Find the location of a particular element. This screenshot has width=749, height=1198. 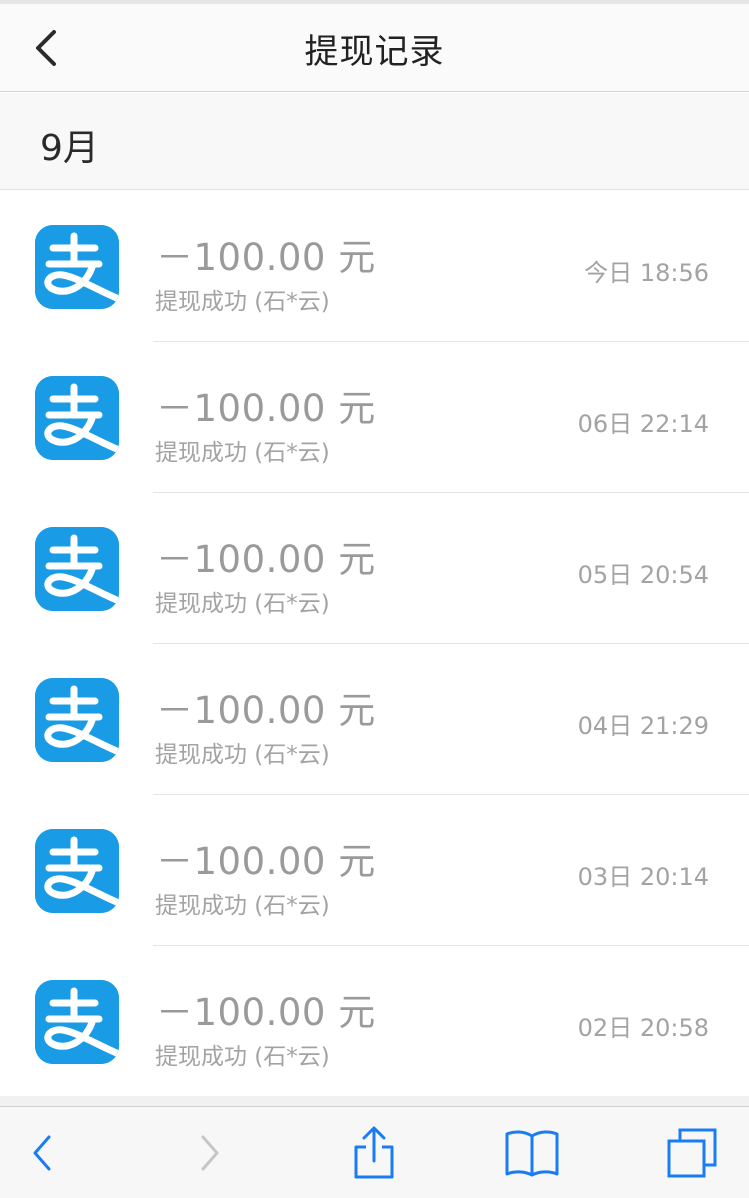

tabs-icon is located at coordinates (692, 1153).